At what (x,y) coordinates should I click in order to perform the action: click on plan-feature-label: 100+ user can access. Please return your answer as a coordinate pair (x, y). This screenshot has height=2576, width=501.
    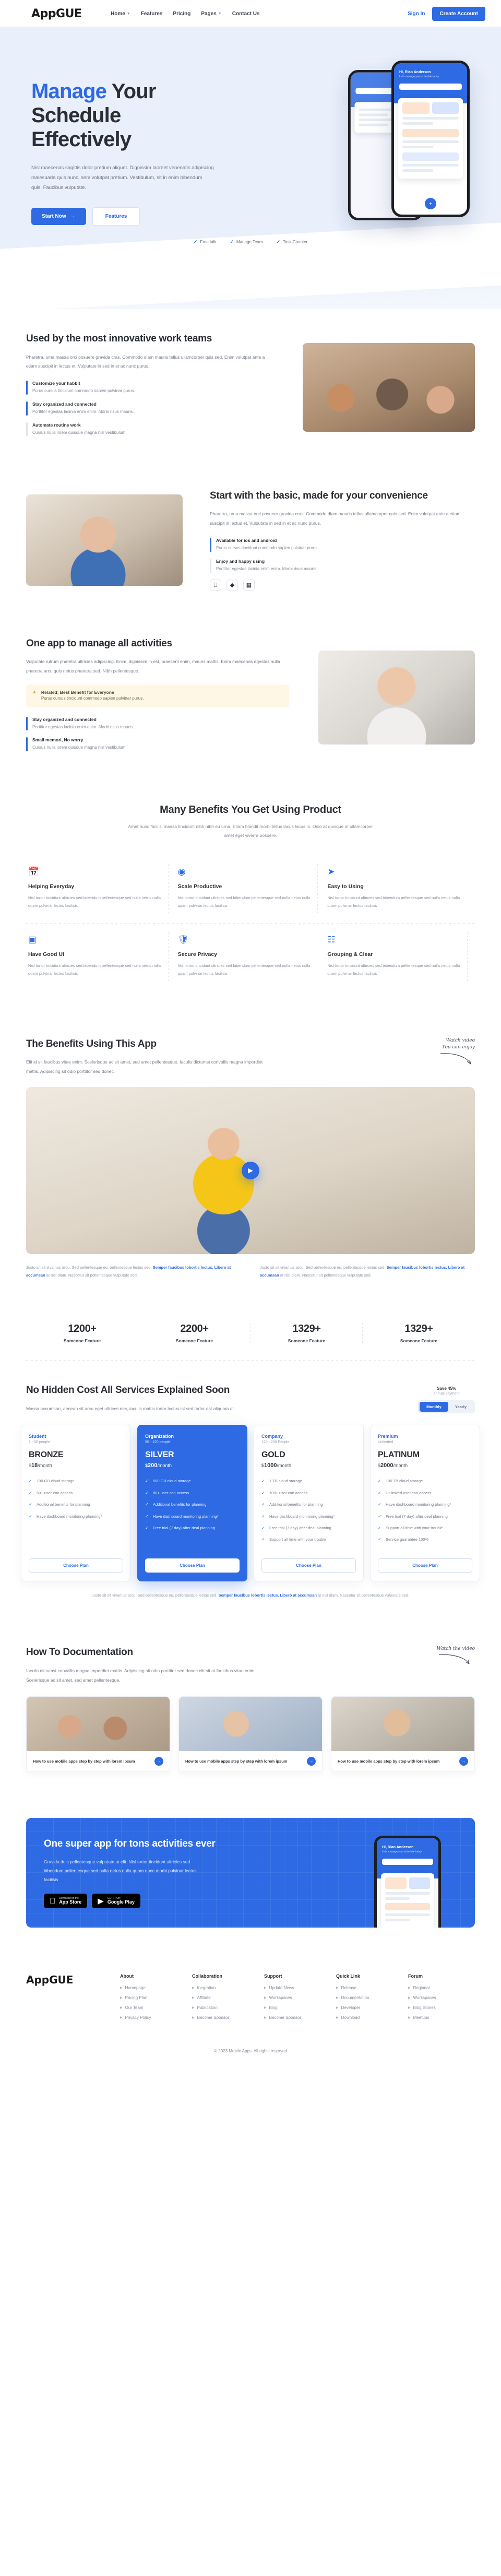
    Looking at the image, I should click on (288, 1492).